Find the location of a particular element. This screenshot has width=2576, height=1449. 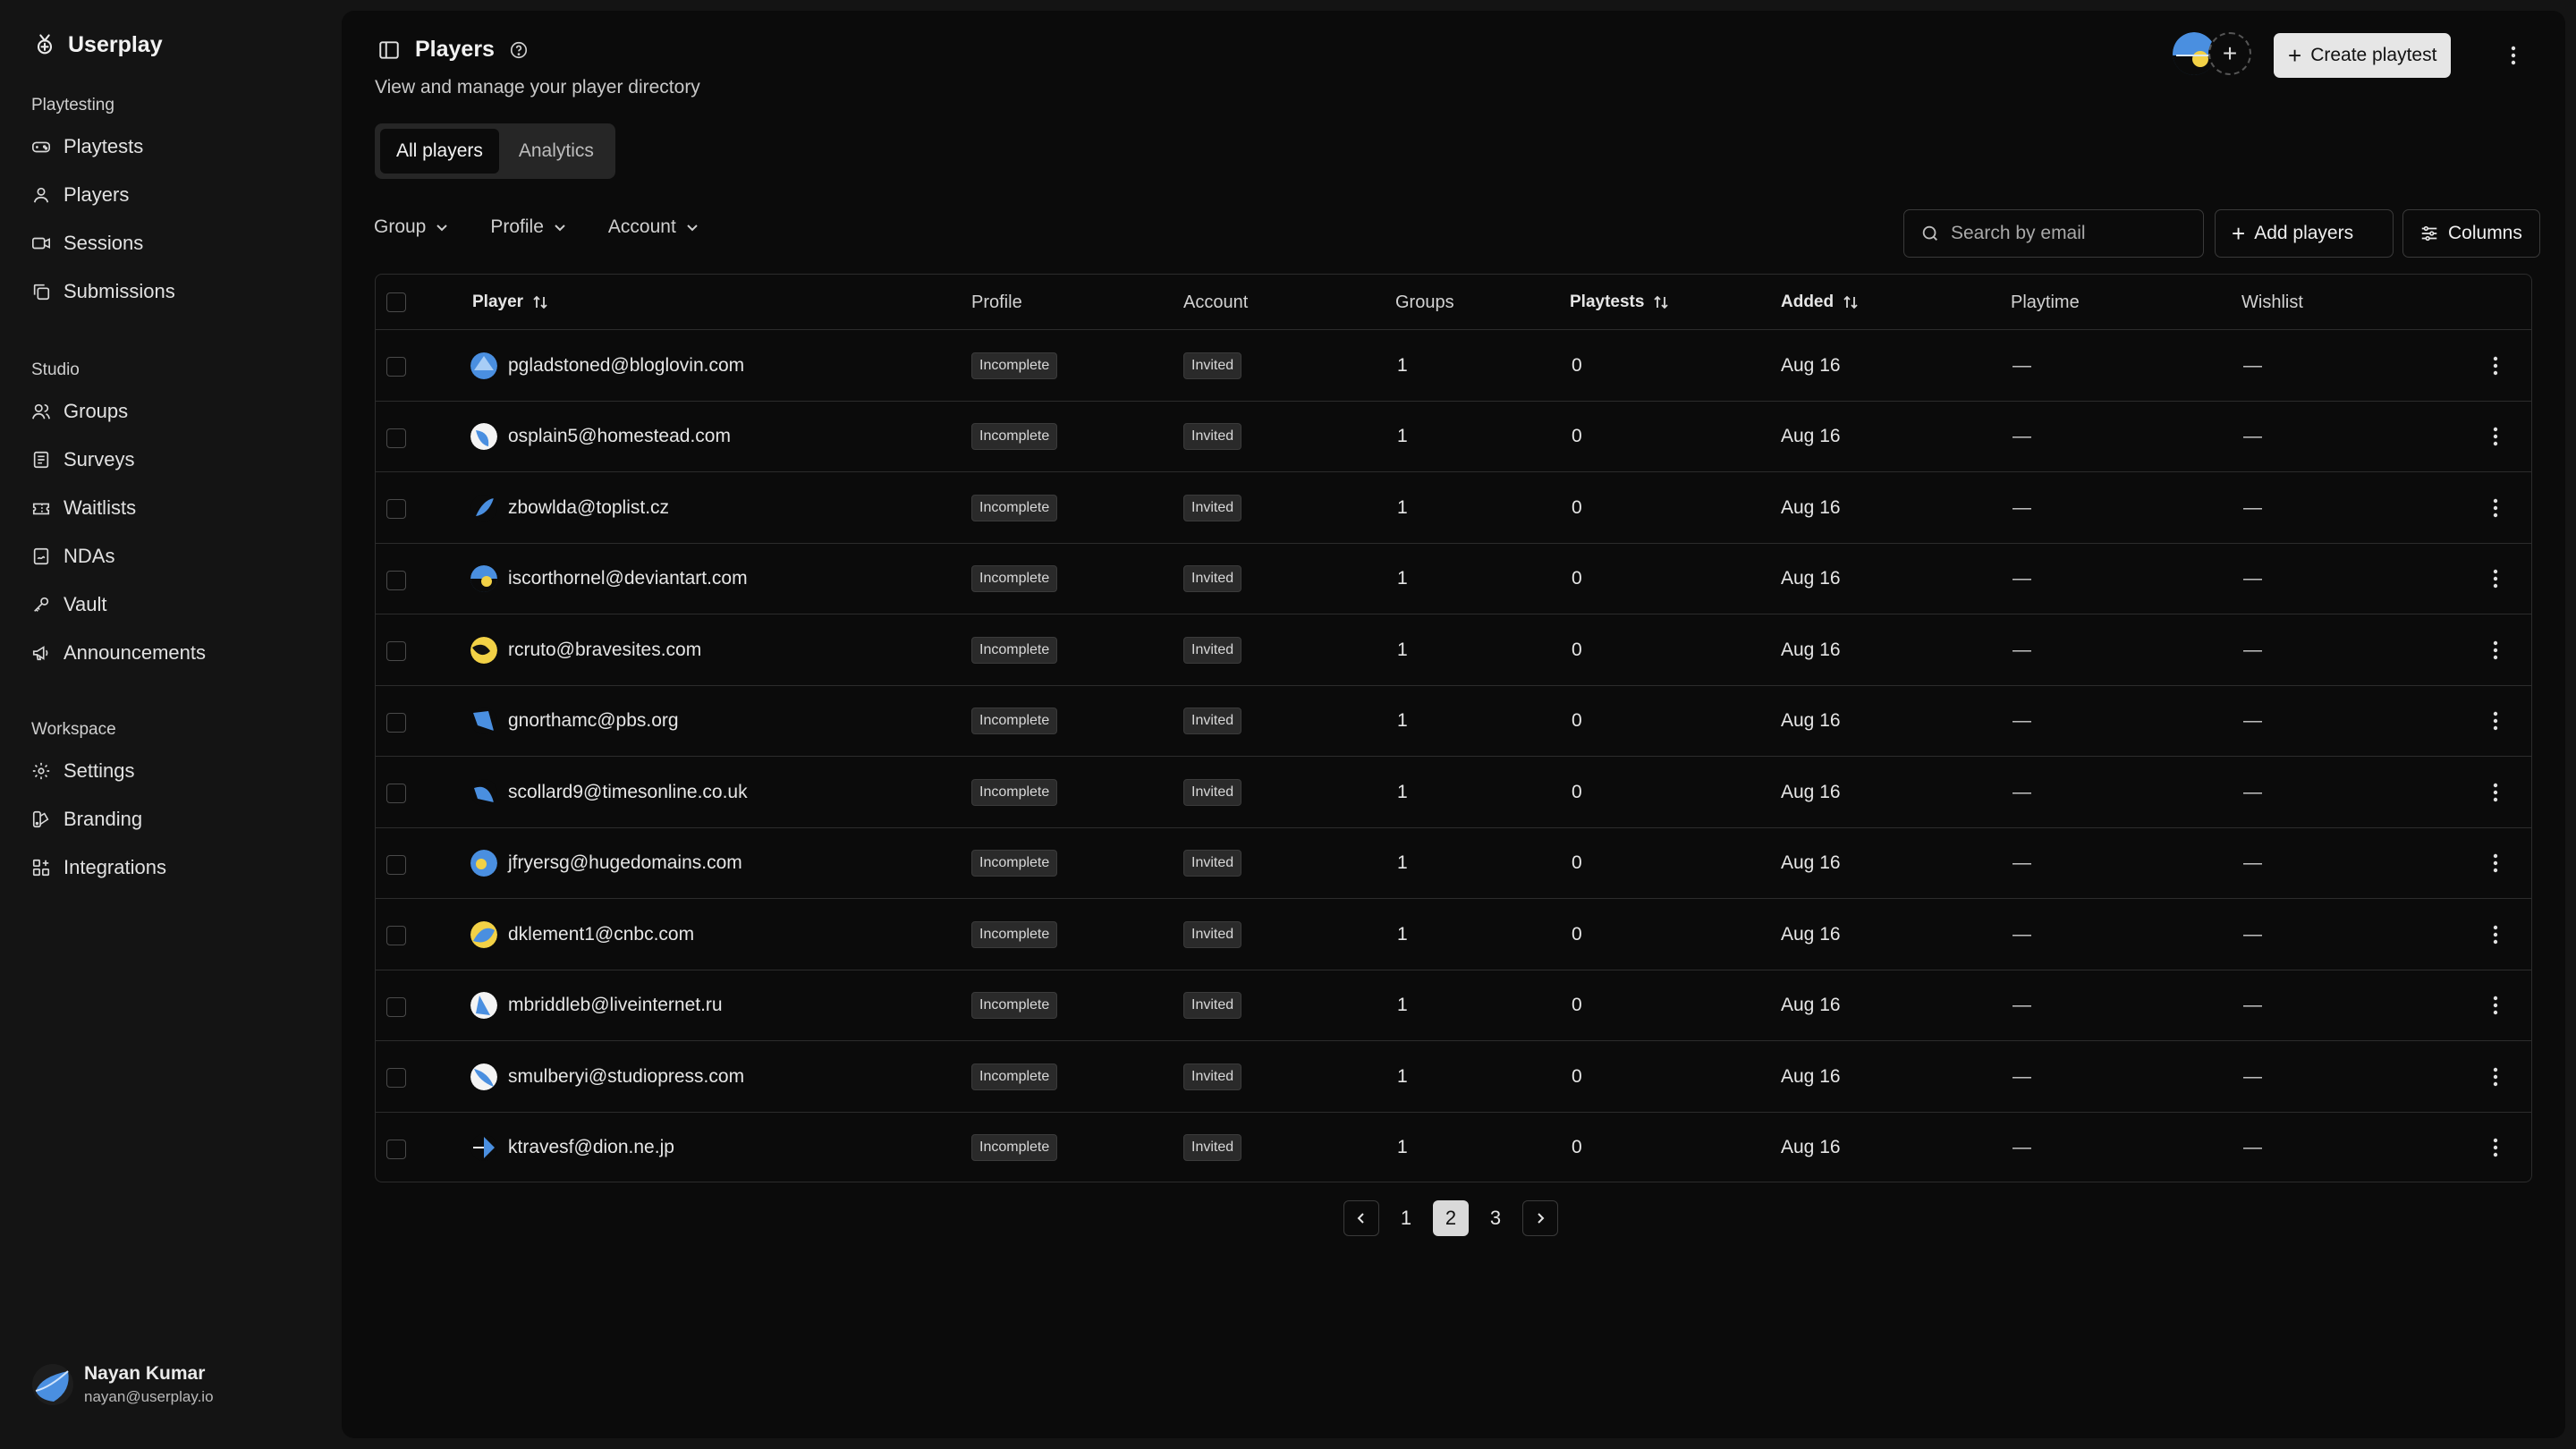

more-options-icon is located at coordinates (2513, 55).